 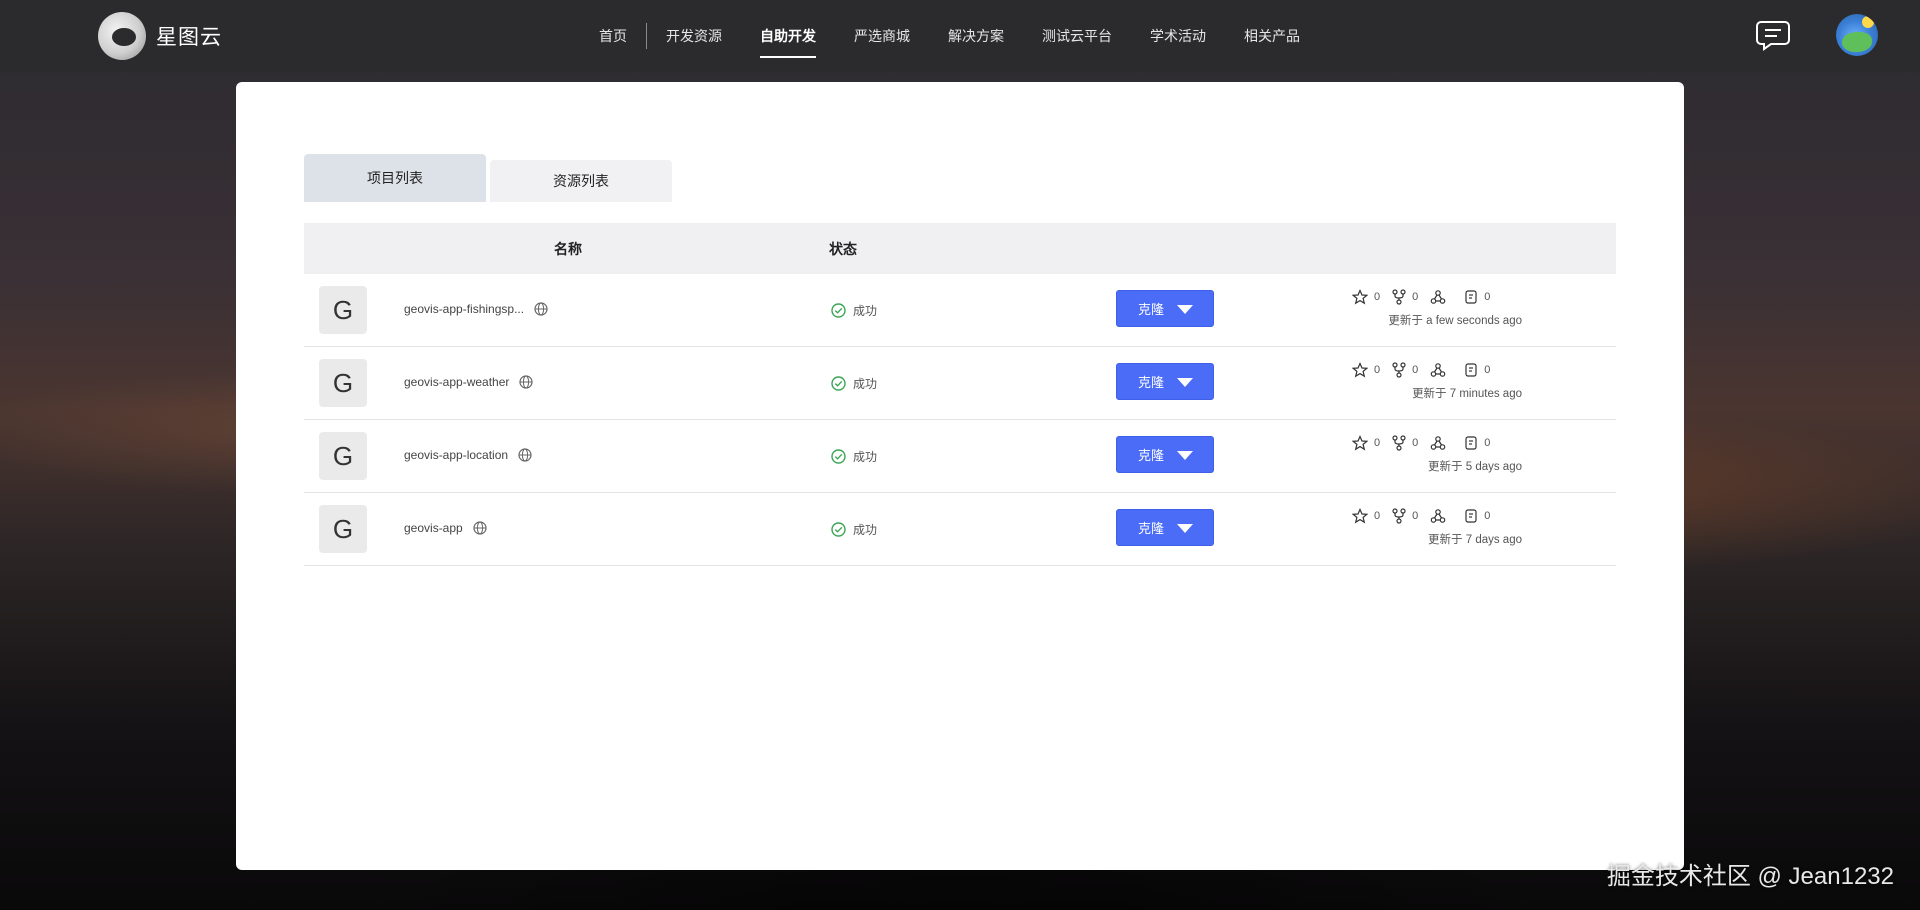 I want to click on project-stats: 0 0 0 更新于 7 minutes ago, so click(x=1437, y=381).